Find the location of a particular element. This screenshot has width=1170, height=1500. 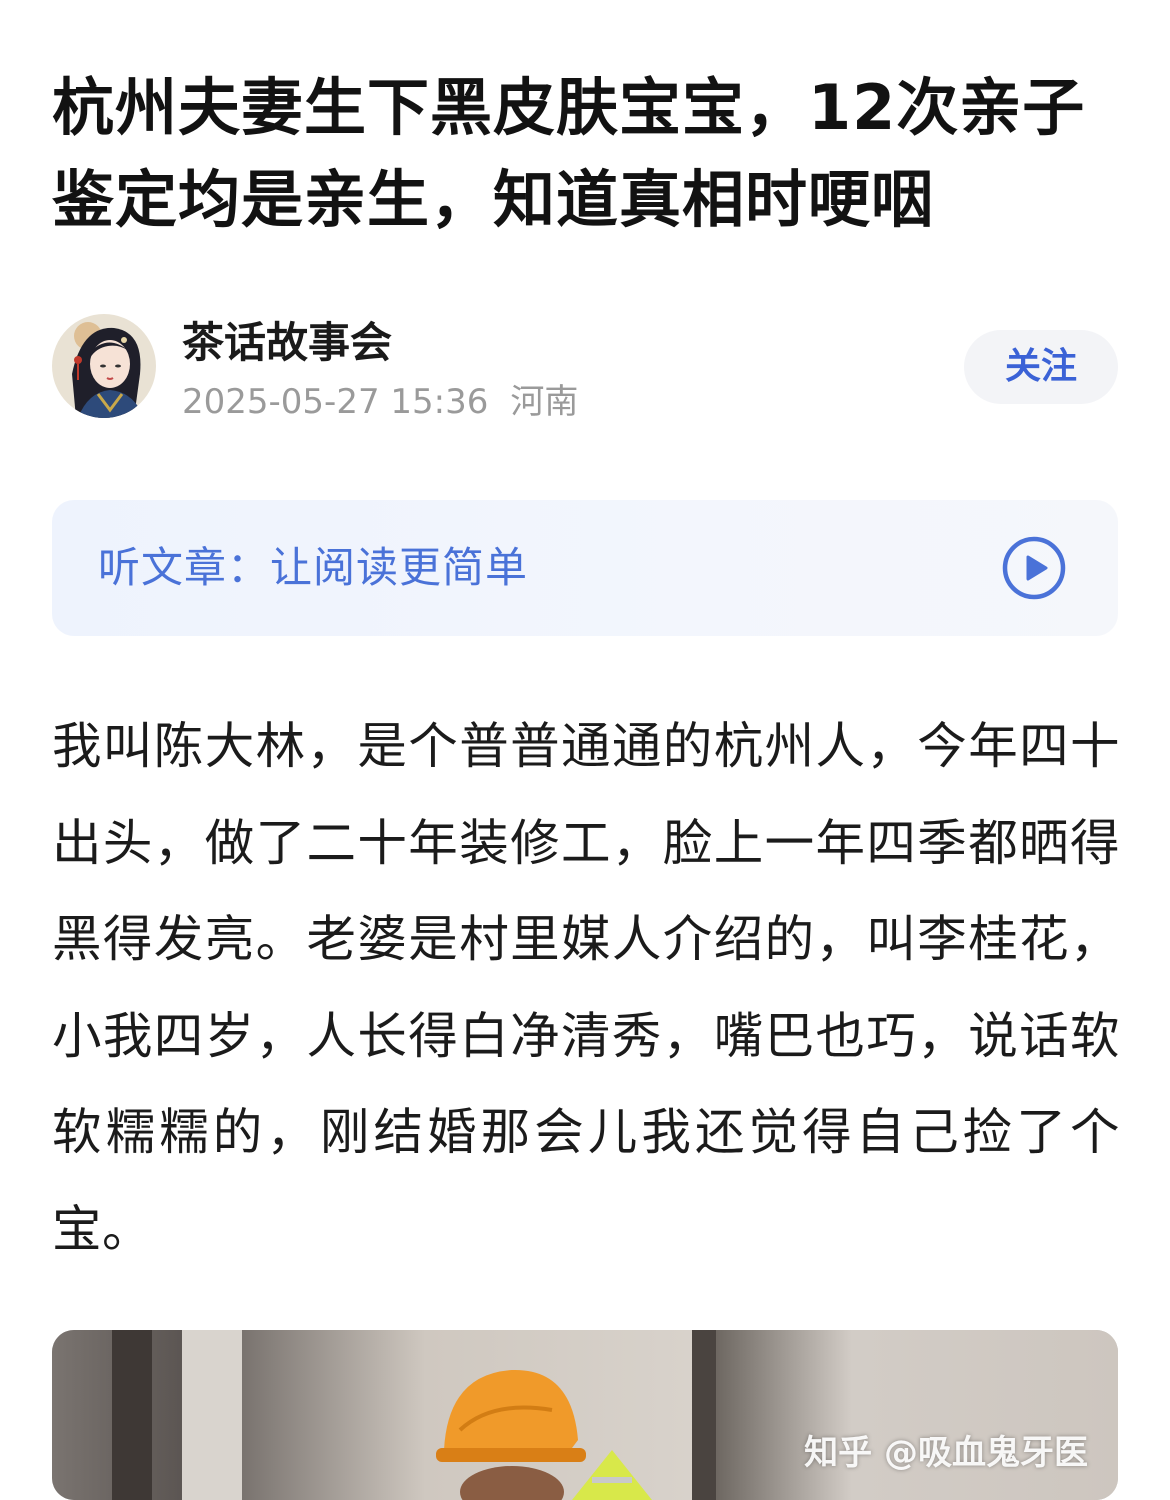

post-timestamp: 2025-05-27 15:36 is located at coordinates (335, 402).